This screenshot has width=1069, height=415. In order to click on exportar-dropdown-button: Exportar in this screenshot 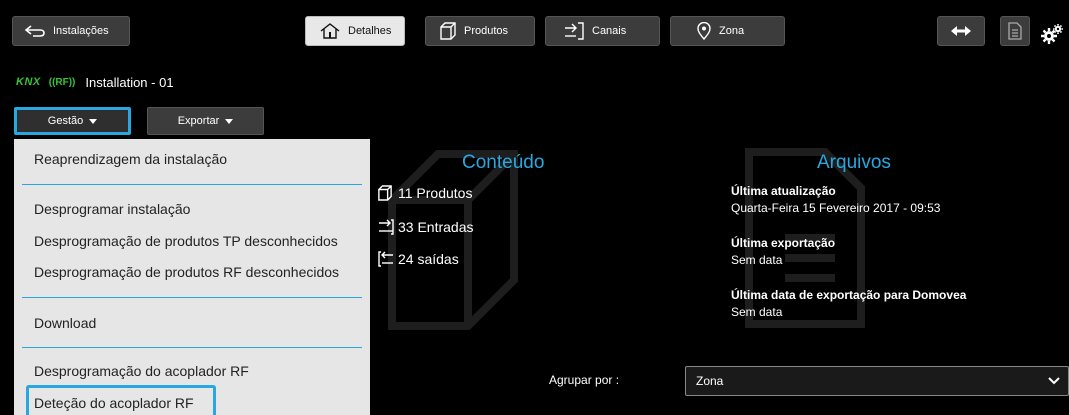, I will do `click(205, 121)`.